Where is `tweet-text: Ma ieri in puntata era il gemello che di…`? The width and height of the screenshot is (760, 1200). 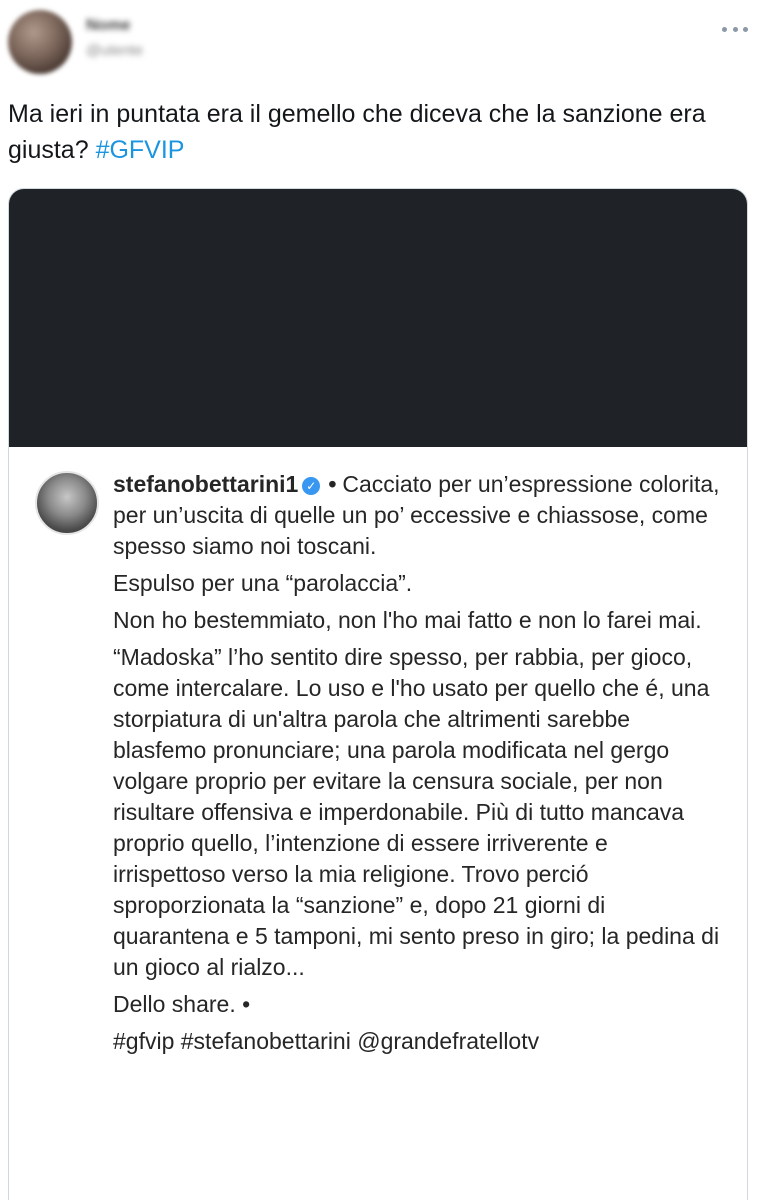 tweet-text: Ma ieri in puntata era il gemello che di… is located at coordinates (373, 132).